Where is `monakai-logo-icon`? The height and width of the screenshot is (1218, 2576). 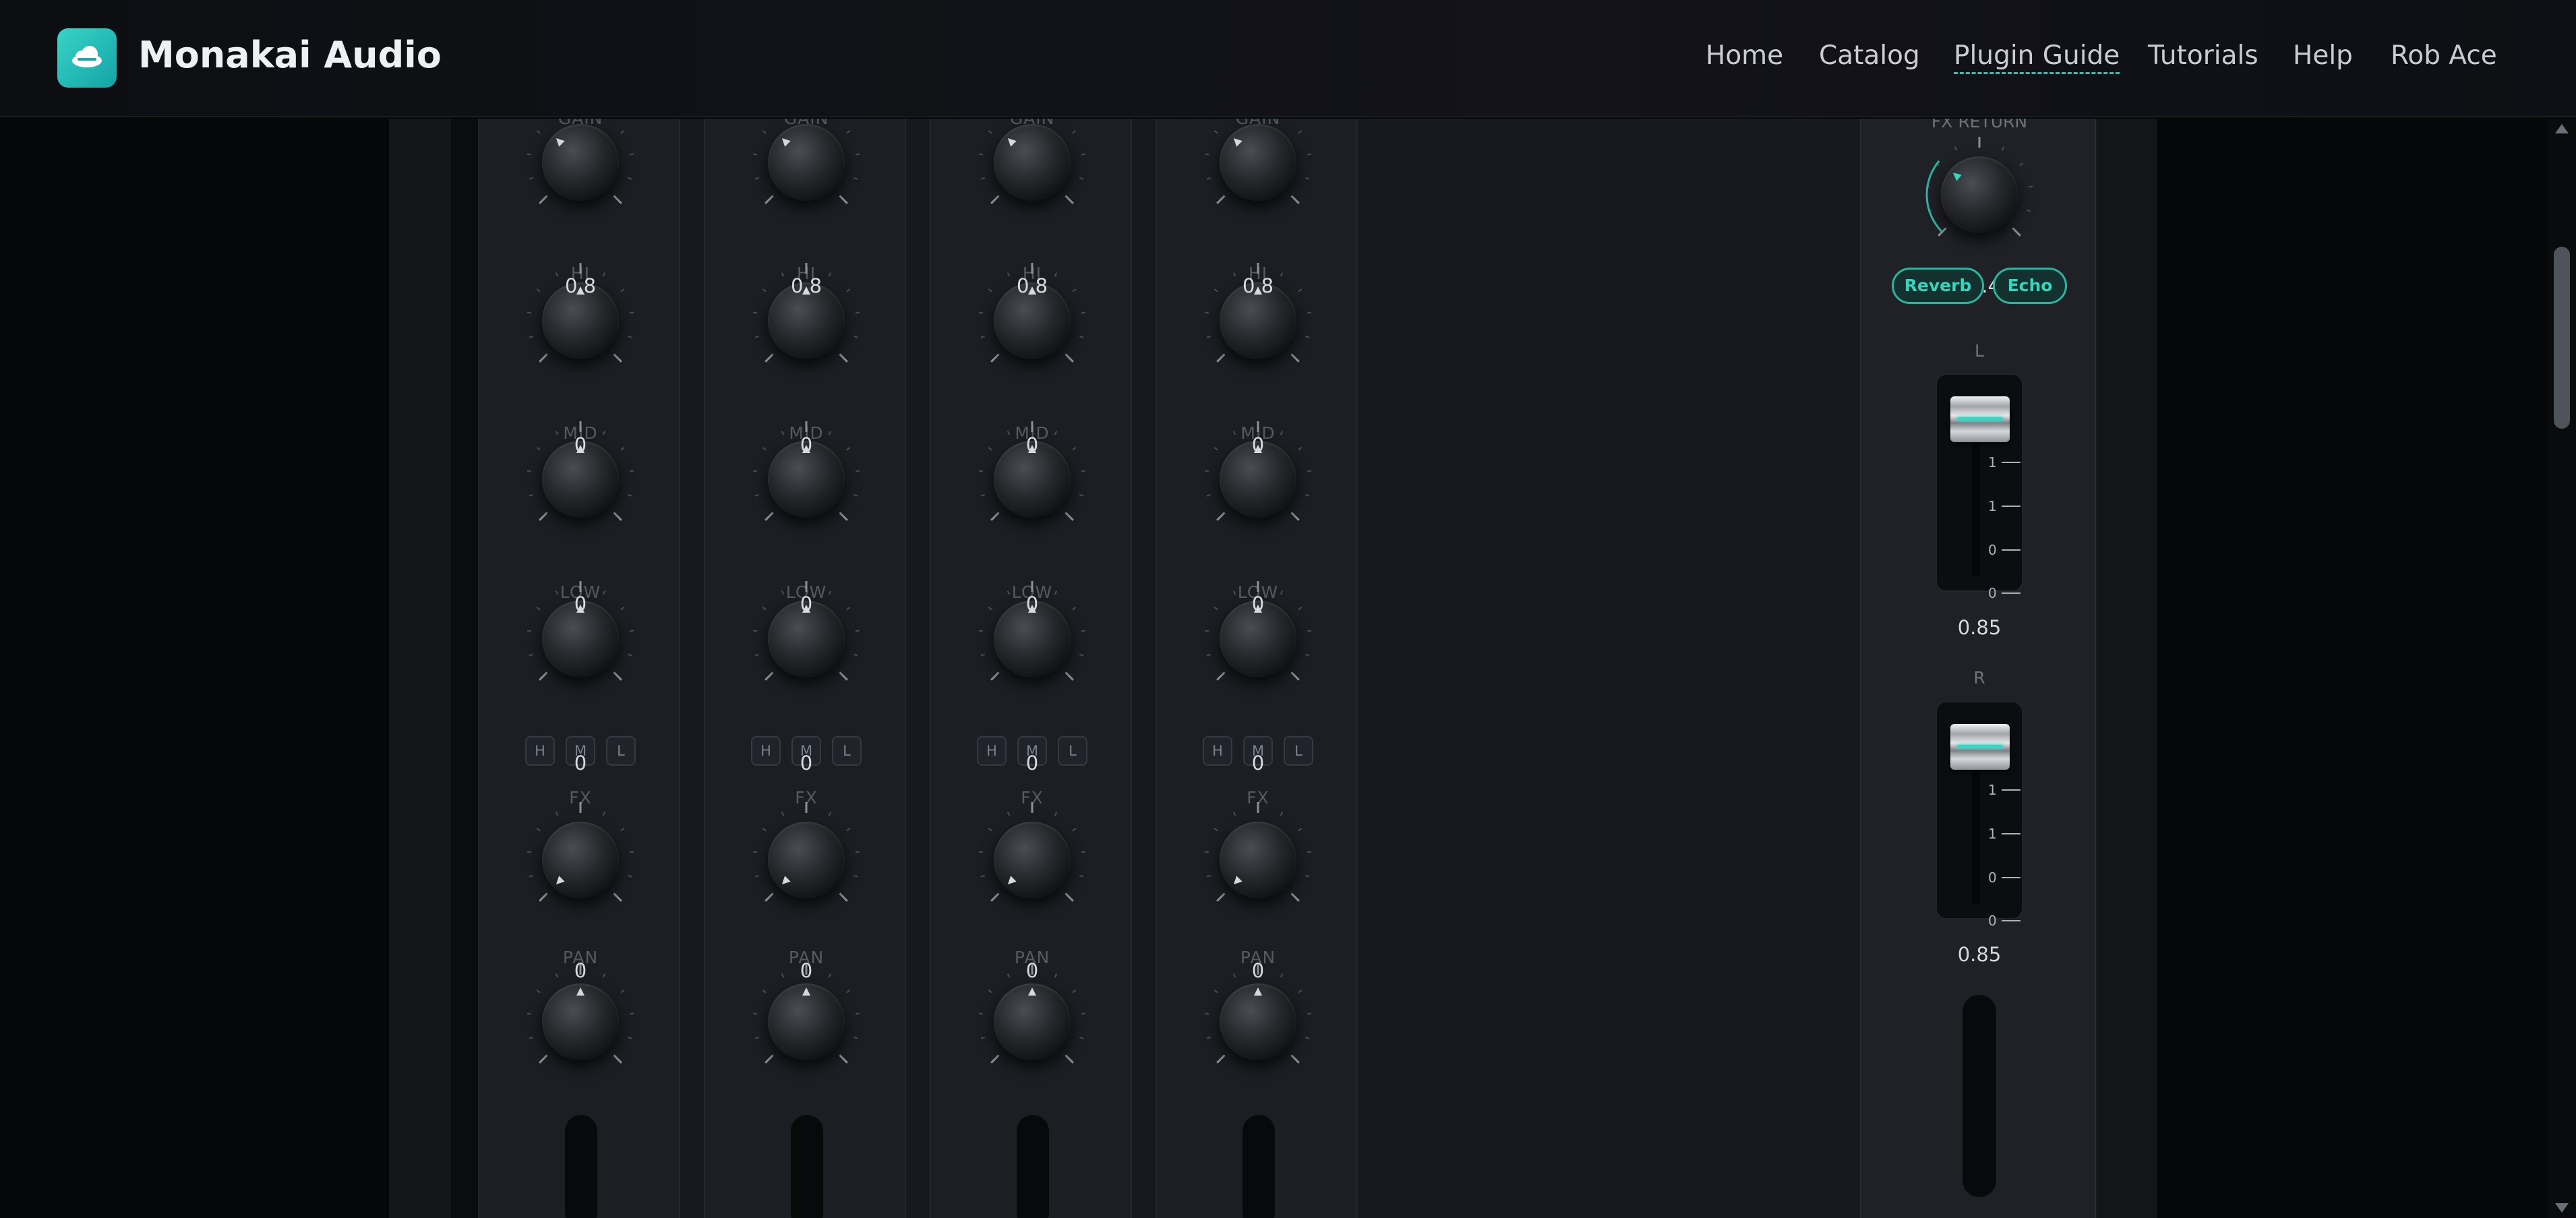
monakai-logo-icon is located at coordinates (87, 58).